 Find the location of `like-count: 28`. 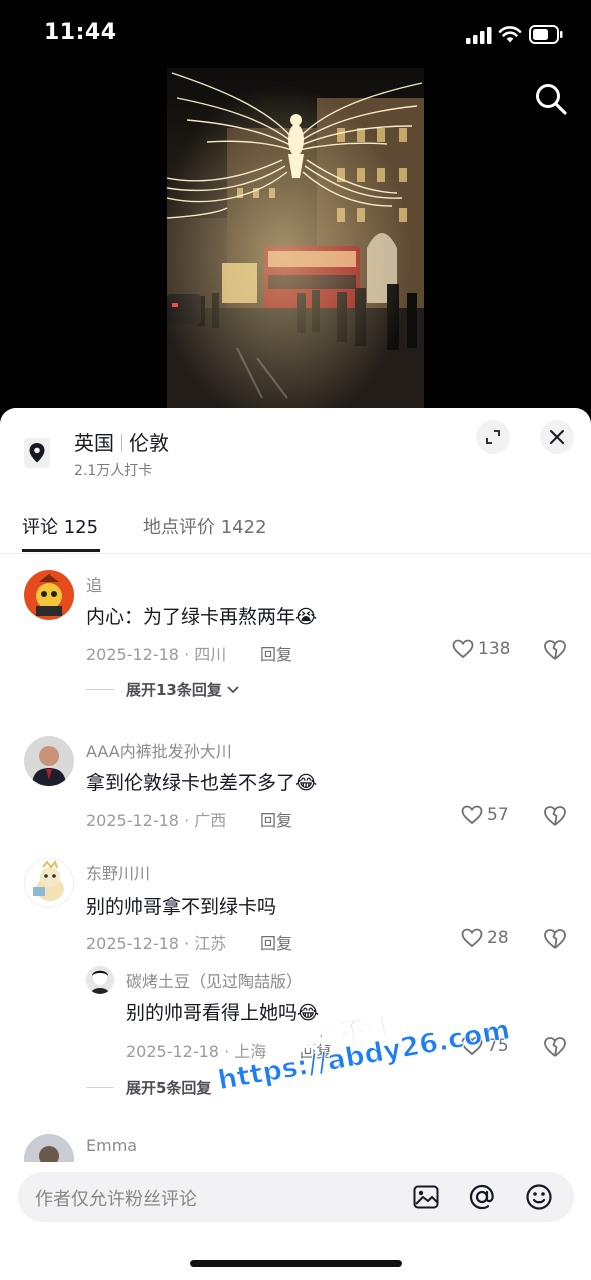

like-count: 28 is located at coordinates (498, 938).